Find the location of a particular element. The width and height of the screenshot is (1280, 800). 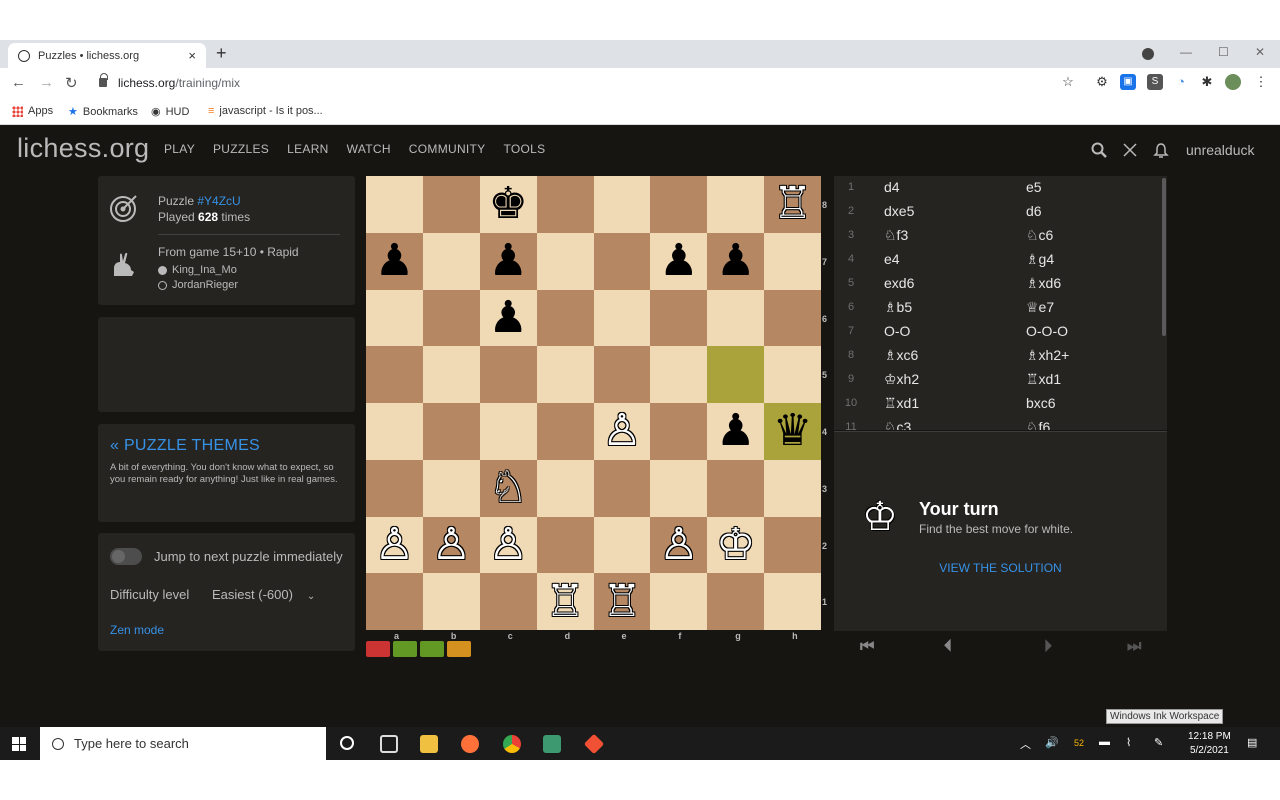

white-move: O-O is located at coordinates (897, 331).